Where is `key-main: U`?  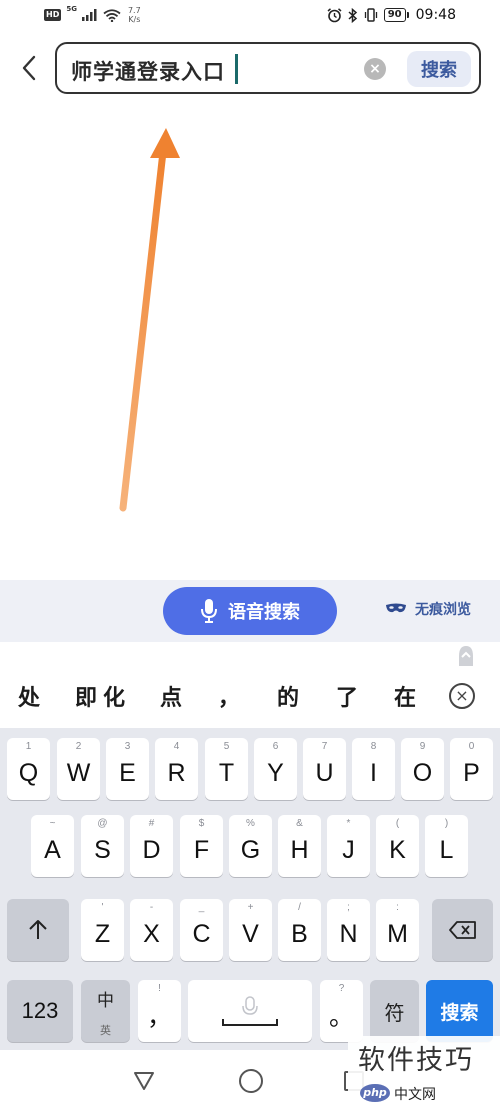
key-main: U is located at coordinates (324, 772).